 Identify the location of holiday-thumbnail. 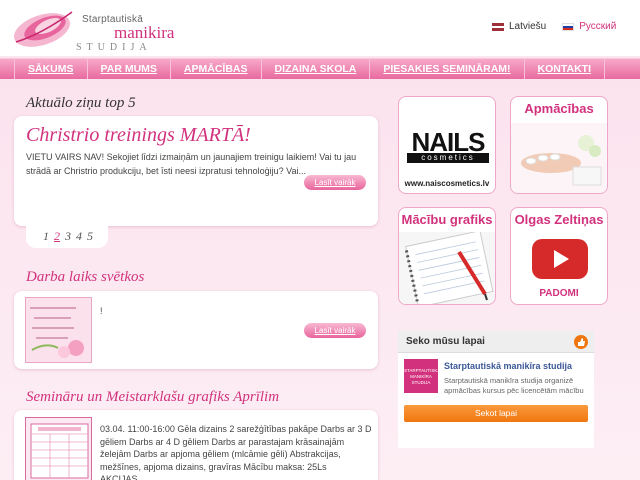
(58, 330).